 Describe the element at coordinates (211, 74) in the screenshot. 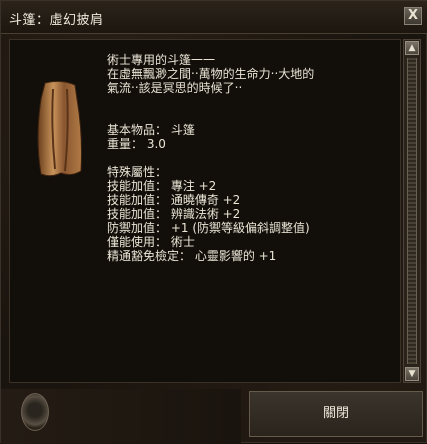

I see `description-line: 在虛無飄渺之間‧‧萬物的生命力‧‧大地的` at that location.